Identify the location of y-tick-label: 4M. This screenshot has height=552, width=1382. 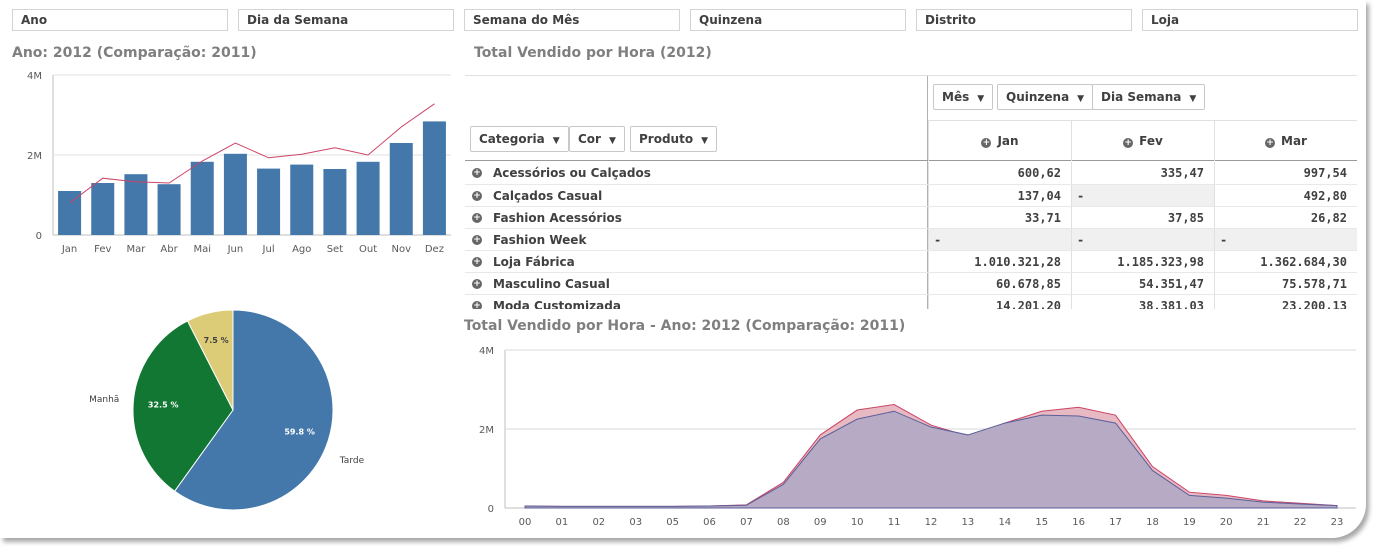
(486, 351).